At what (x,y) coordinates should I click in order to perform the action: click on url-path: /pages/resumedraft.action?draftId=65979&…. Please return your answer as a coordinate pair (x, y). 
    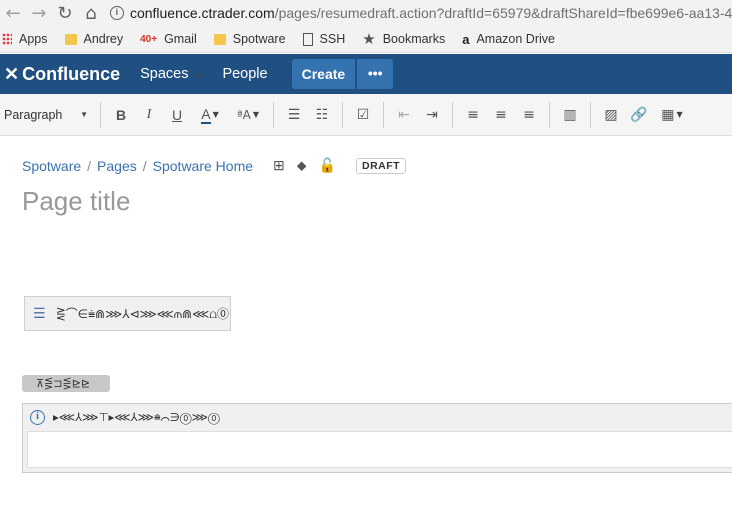
    Looking at the image, I should click on (503, 13).